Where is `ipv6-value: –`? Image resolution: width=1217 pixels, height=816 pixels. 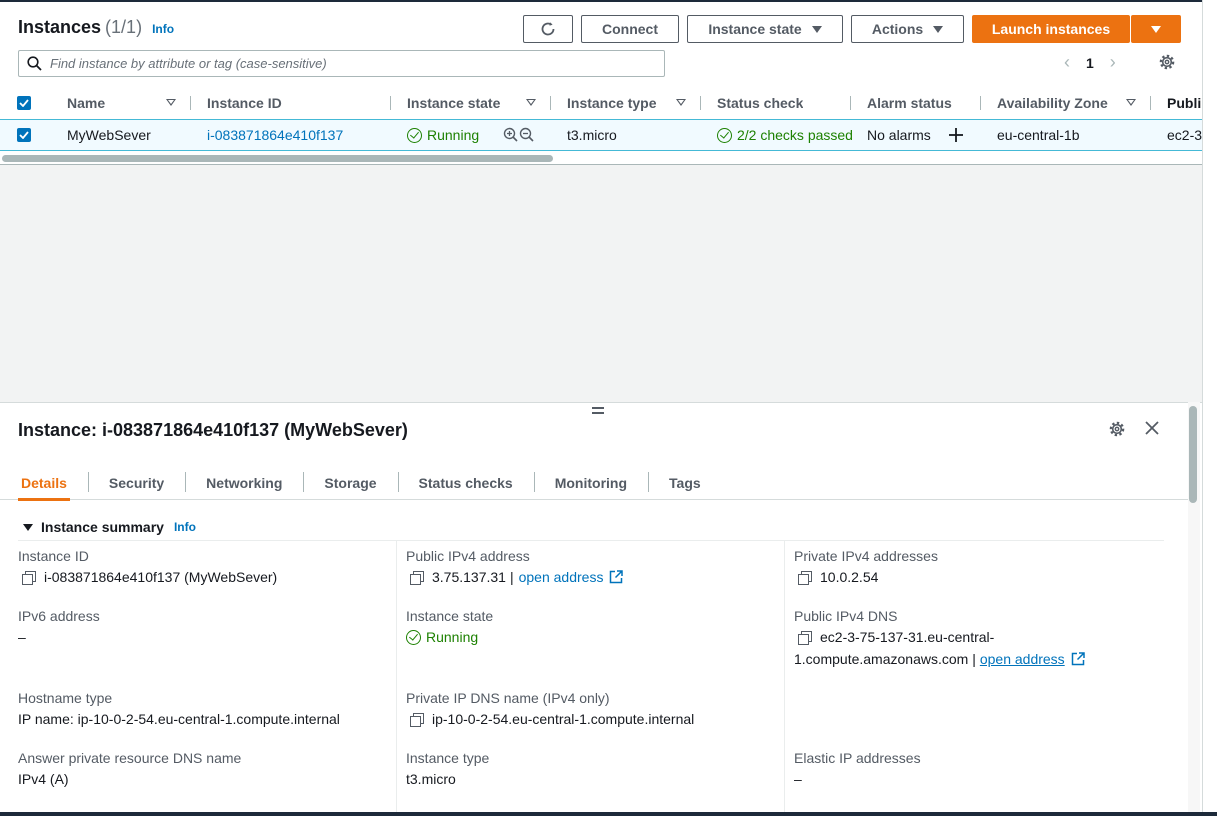 ipv6-value: – is located at coordinates (22, 637).